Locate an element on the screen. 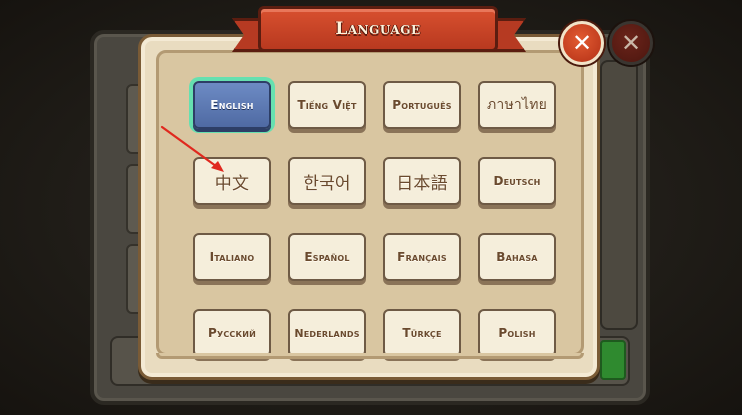 Image resolution: width=742 pixels, height=415 pixels. language-label: 한국어 is located at coordinates (327, 183).